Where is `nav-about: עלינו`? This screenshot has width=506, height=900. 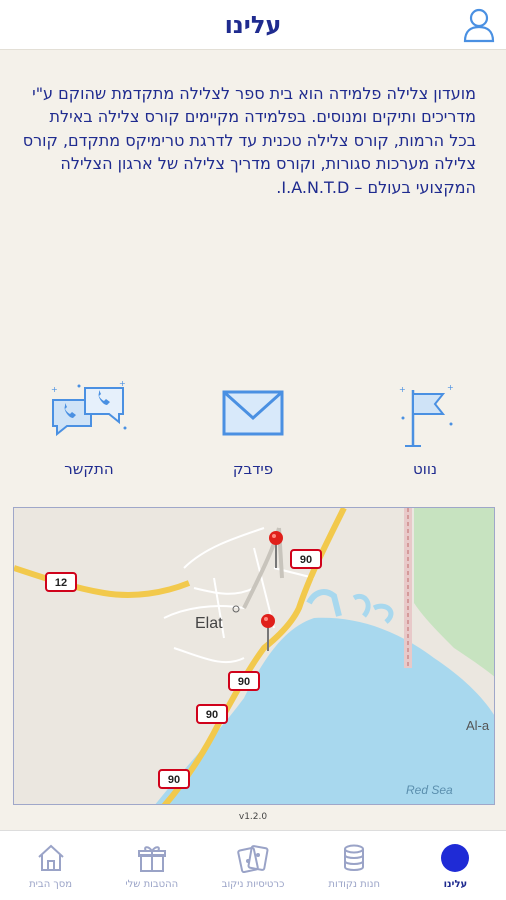
nav-about: עלינו is located at coordinates (455, 865).